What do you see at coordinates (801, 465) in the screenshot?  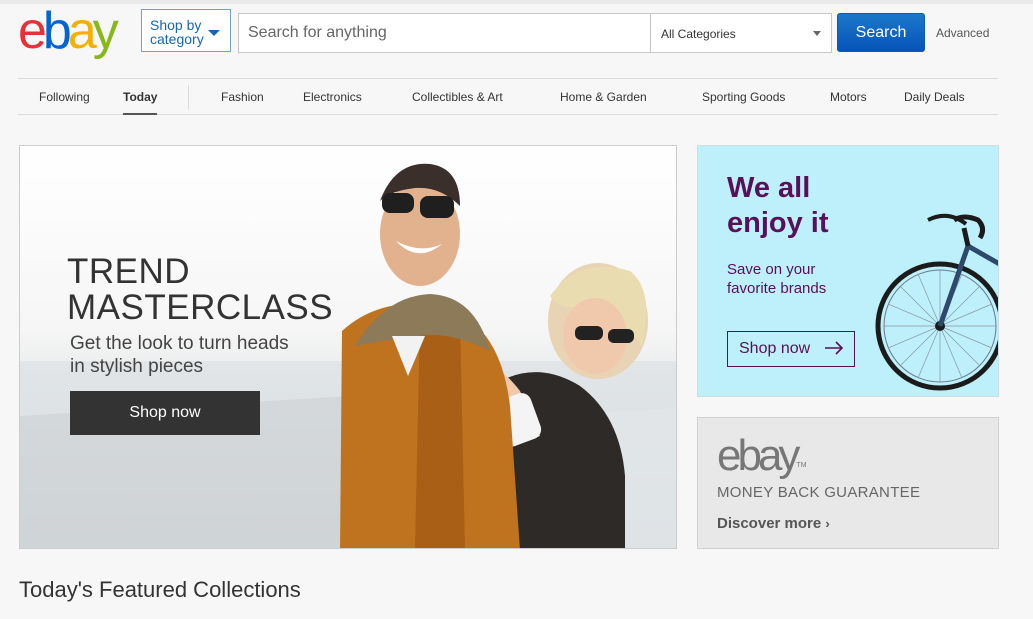 I see `mbg-logo-tm: TM` at bounding box center [801, 465].